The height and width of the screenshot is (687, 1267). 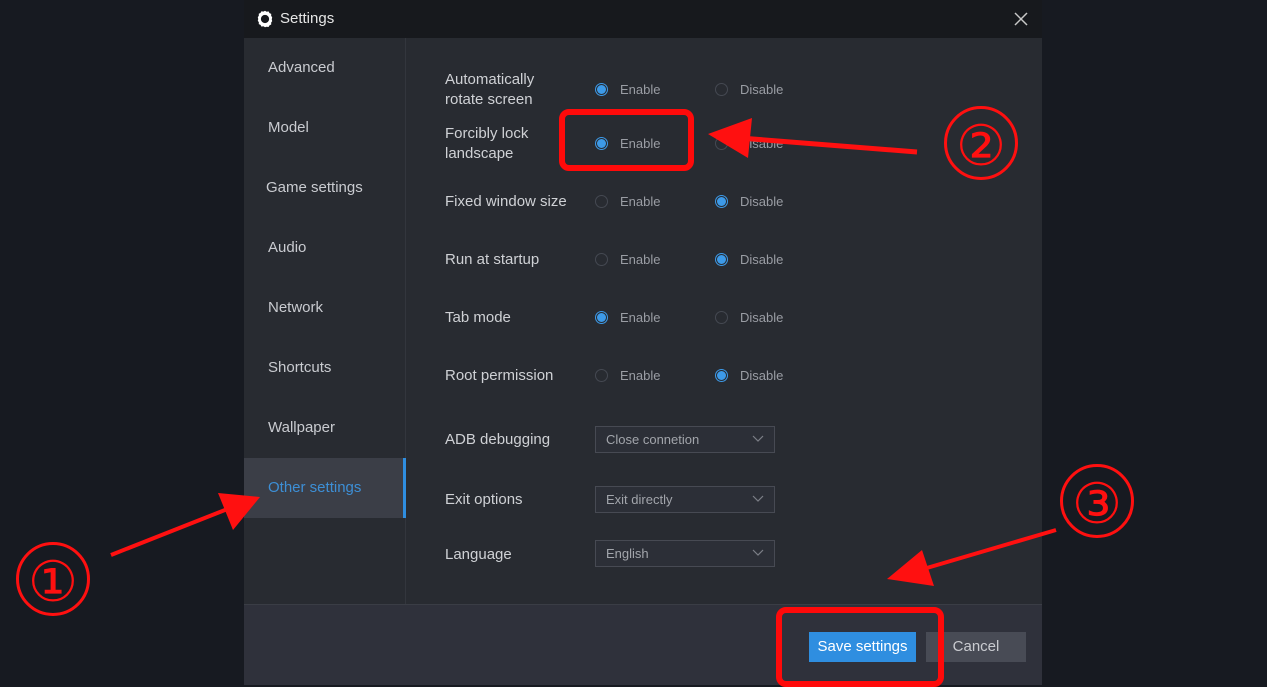 I want to click on sidebar-item-network: Network, so click(x=324, y=308).